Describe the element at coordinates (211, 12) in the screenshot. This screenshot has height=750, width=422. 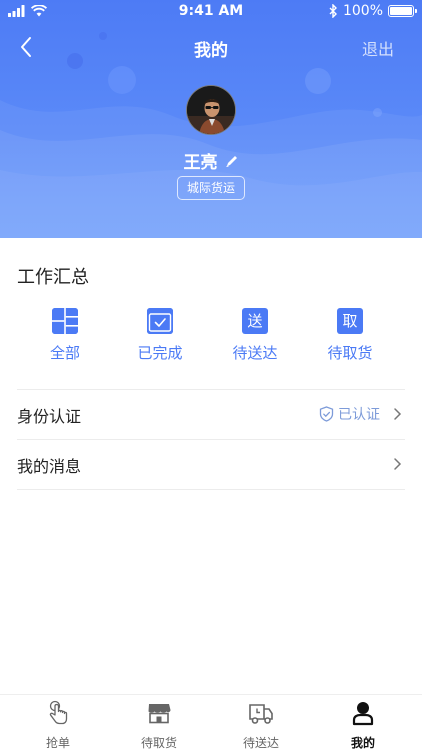
I see `status-bar: 9:41 AM 100%` at that location.